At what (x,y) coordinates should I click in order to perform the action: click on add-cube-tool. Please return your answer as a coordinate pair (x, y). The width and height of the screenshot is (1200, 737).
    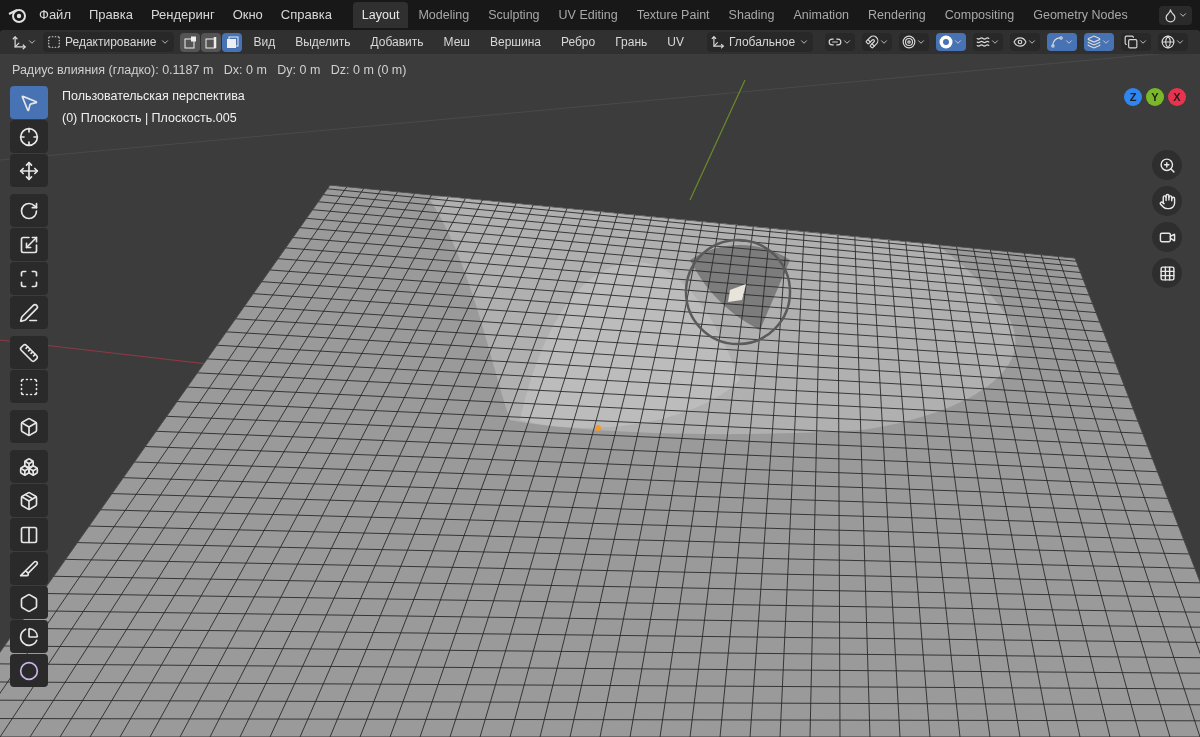
    Looking at the image, I should click on (29, 386).